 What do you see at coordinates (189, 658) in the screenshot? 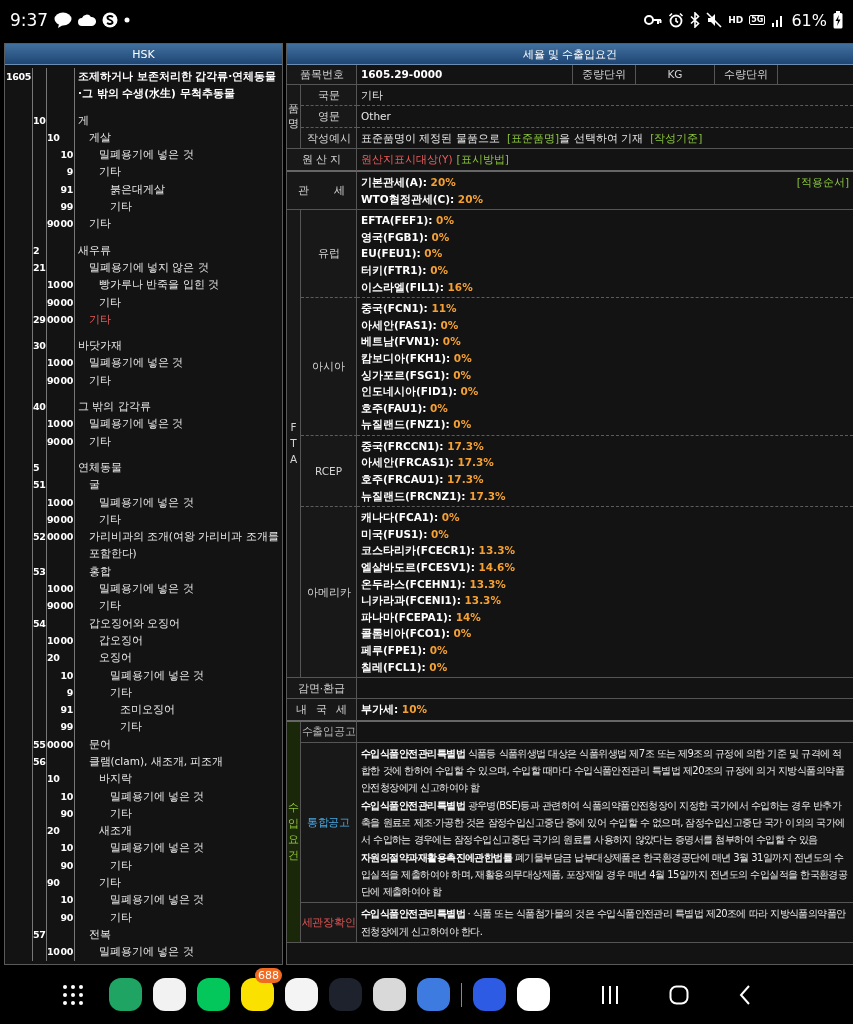
I see `item-description: 오징어` at bounding box center [189, 658].